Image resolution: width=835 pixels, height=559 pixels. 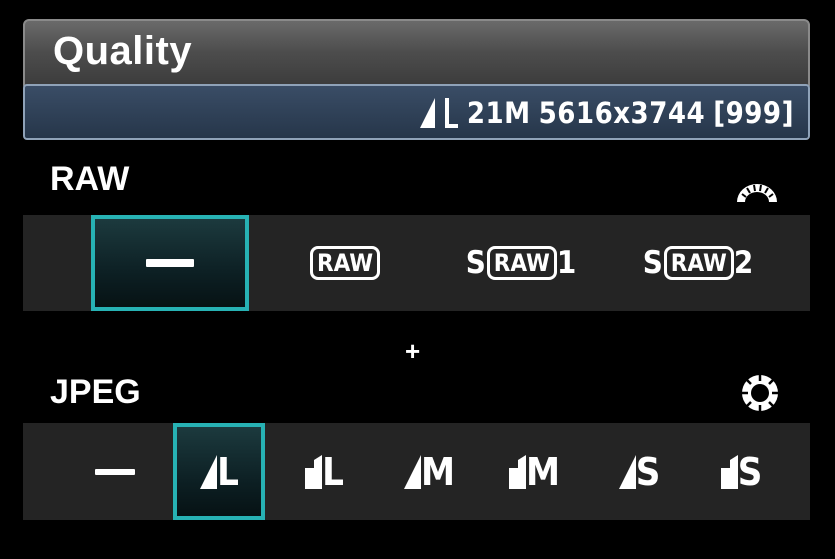 I want to click on raw-option-none, so click(x=170, y=263).